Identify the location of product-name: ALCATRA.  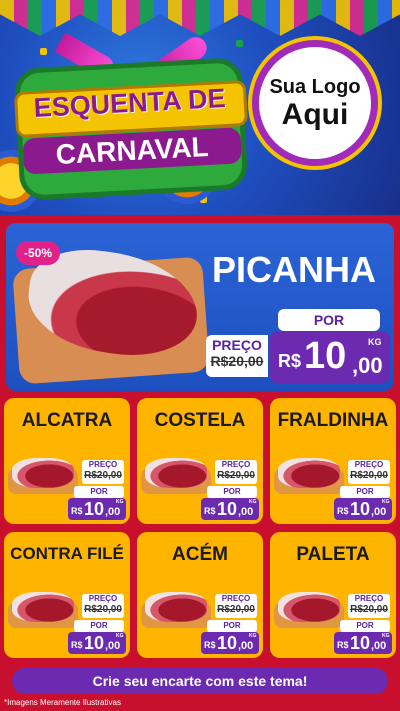
(67, 420).